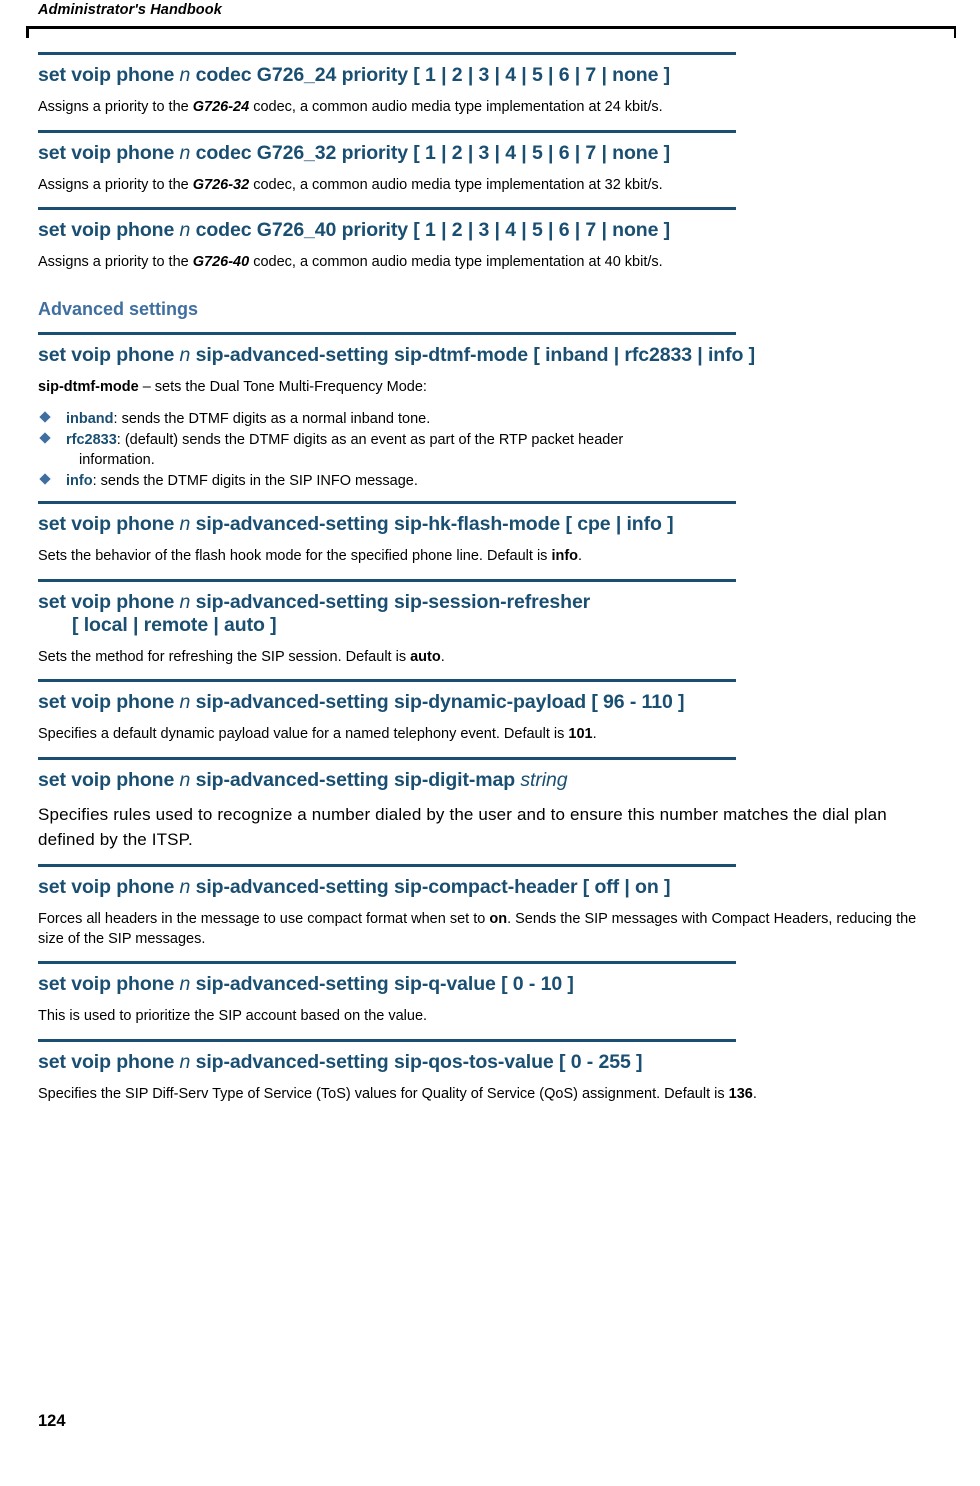 This screenshot has width=980, height=1486. I want to click on header-rule-cap-left, so click(27, 32).